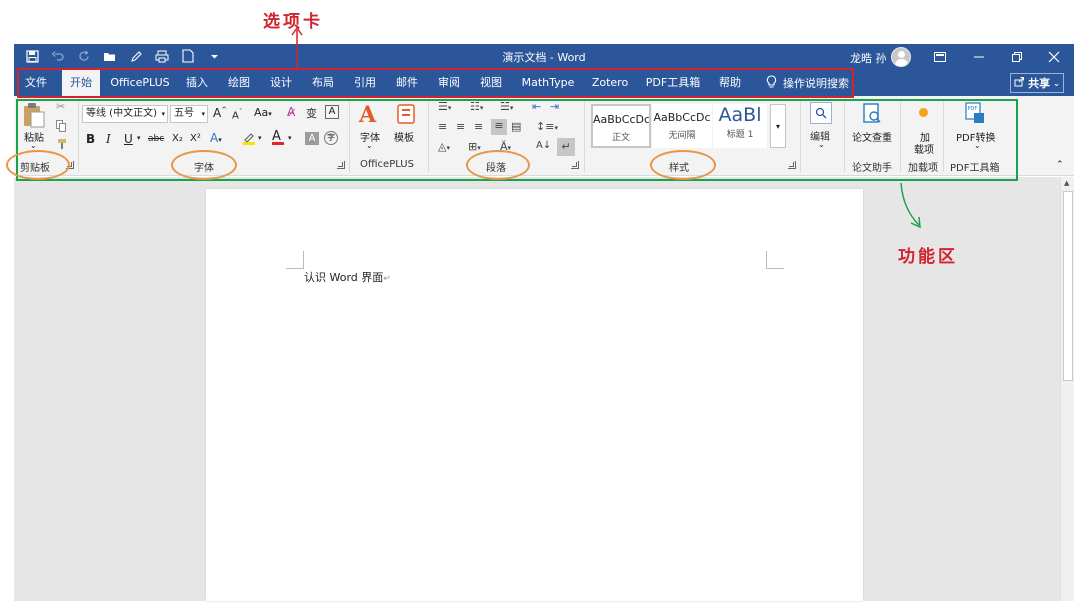 The image size is (1080, 607). Describe the element at coordinates (1060, 165) in the screenshot. I see `collapse-ribbon-icon: ⌃` at that location.